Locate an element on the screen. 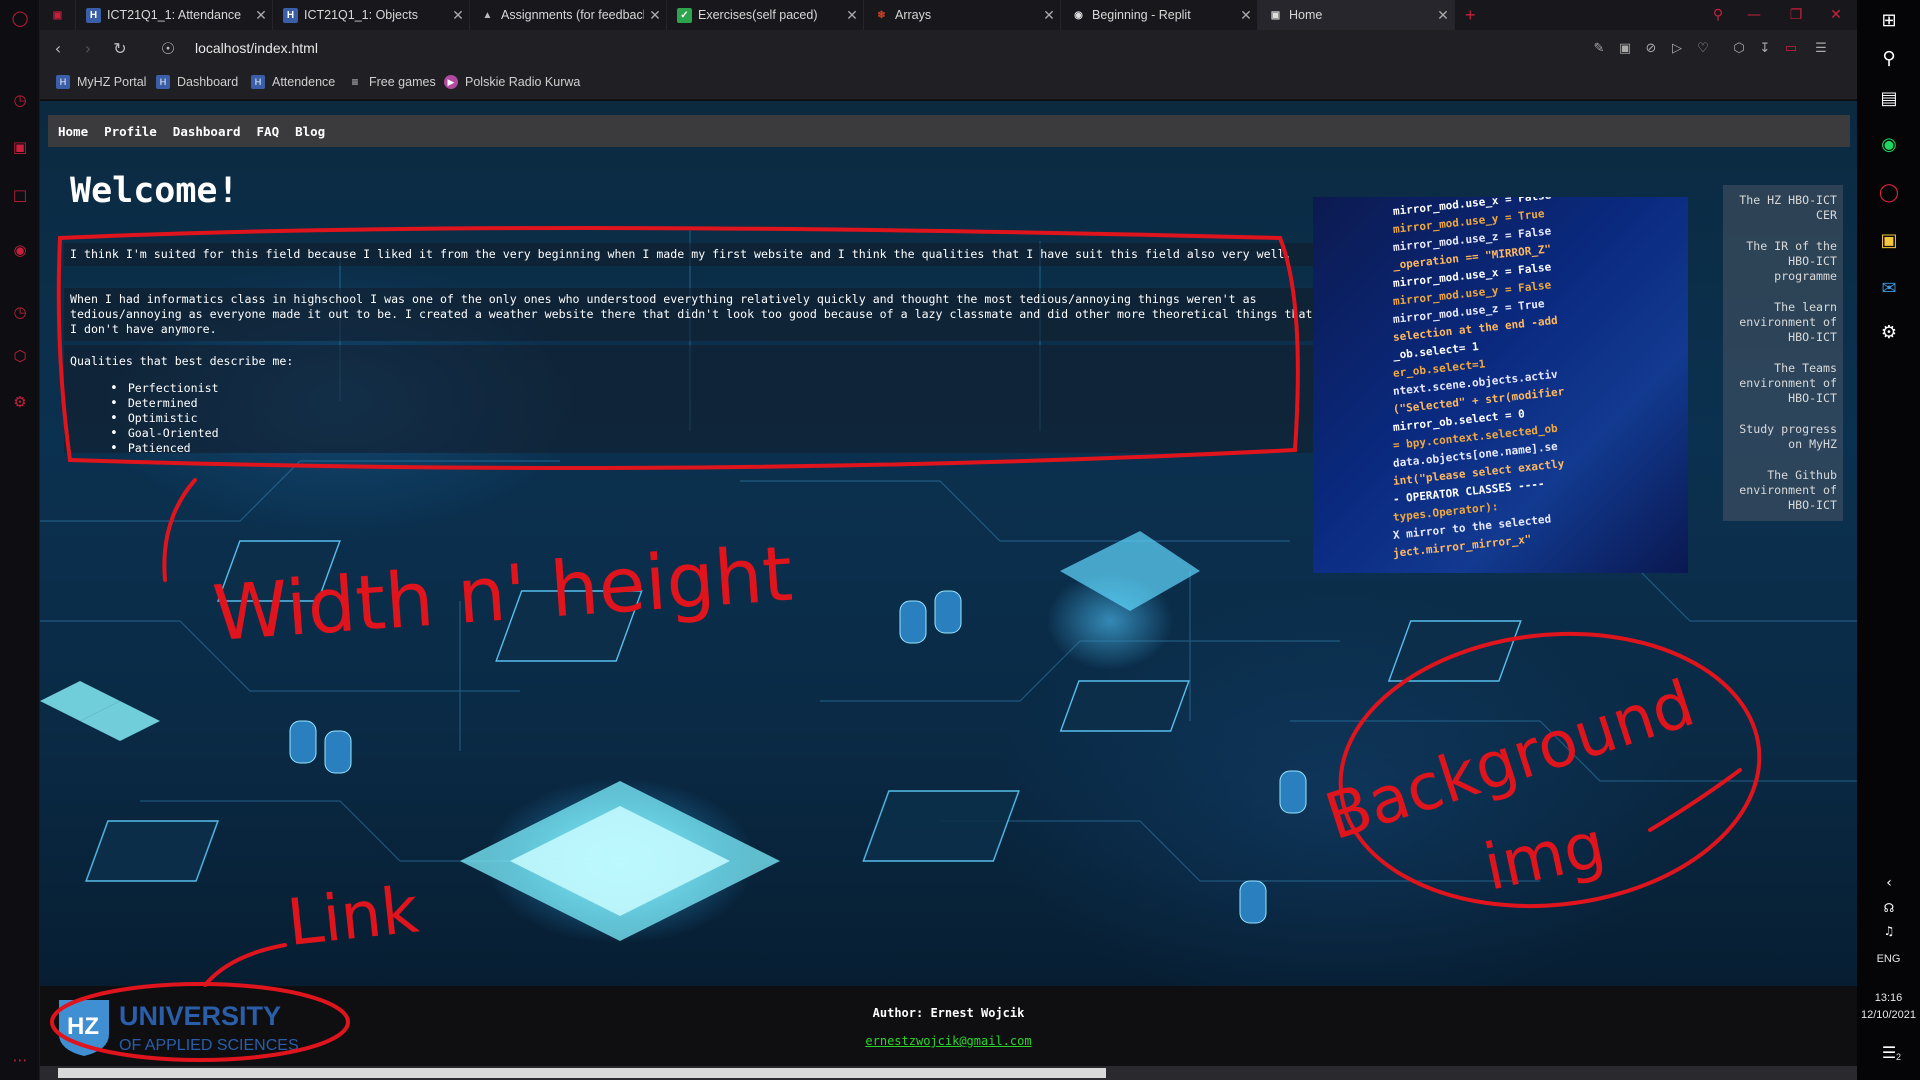 The width and height of the screenshot is (1920, 1080). aside-link-ir: The IR of the HBO-ICT programme is located at coordinates (1783, 261).